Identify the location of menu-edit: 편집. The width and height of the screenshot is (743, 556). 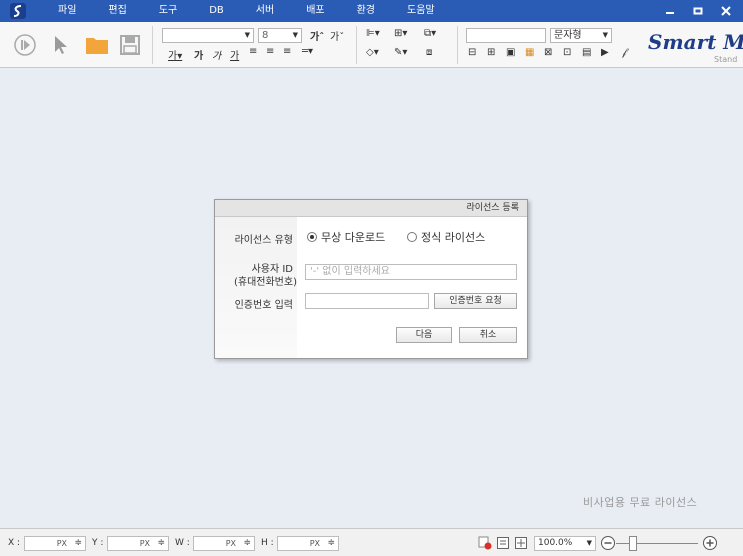
(117, 11).